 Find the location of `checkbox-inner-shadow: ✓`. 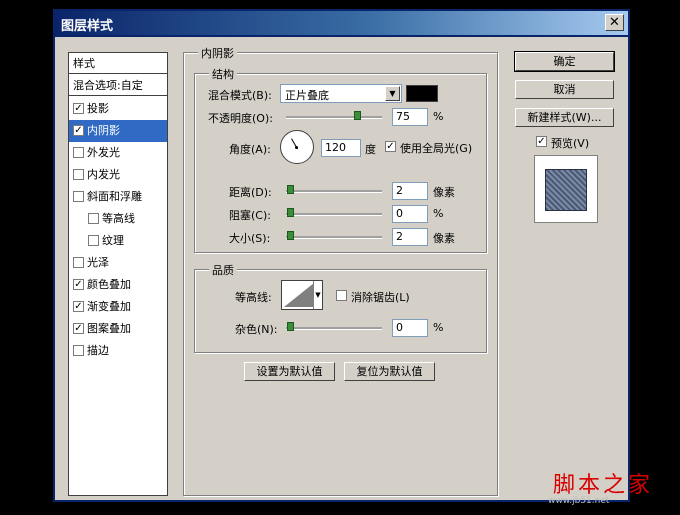

checkbox-inner-shadow: ✓ is located at coordinates (78, 130).